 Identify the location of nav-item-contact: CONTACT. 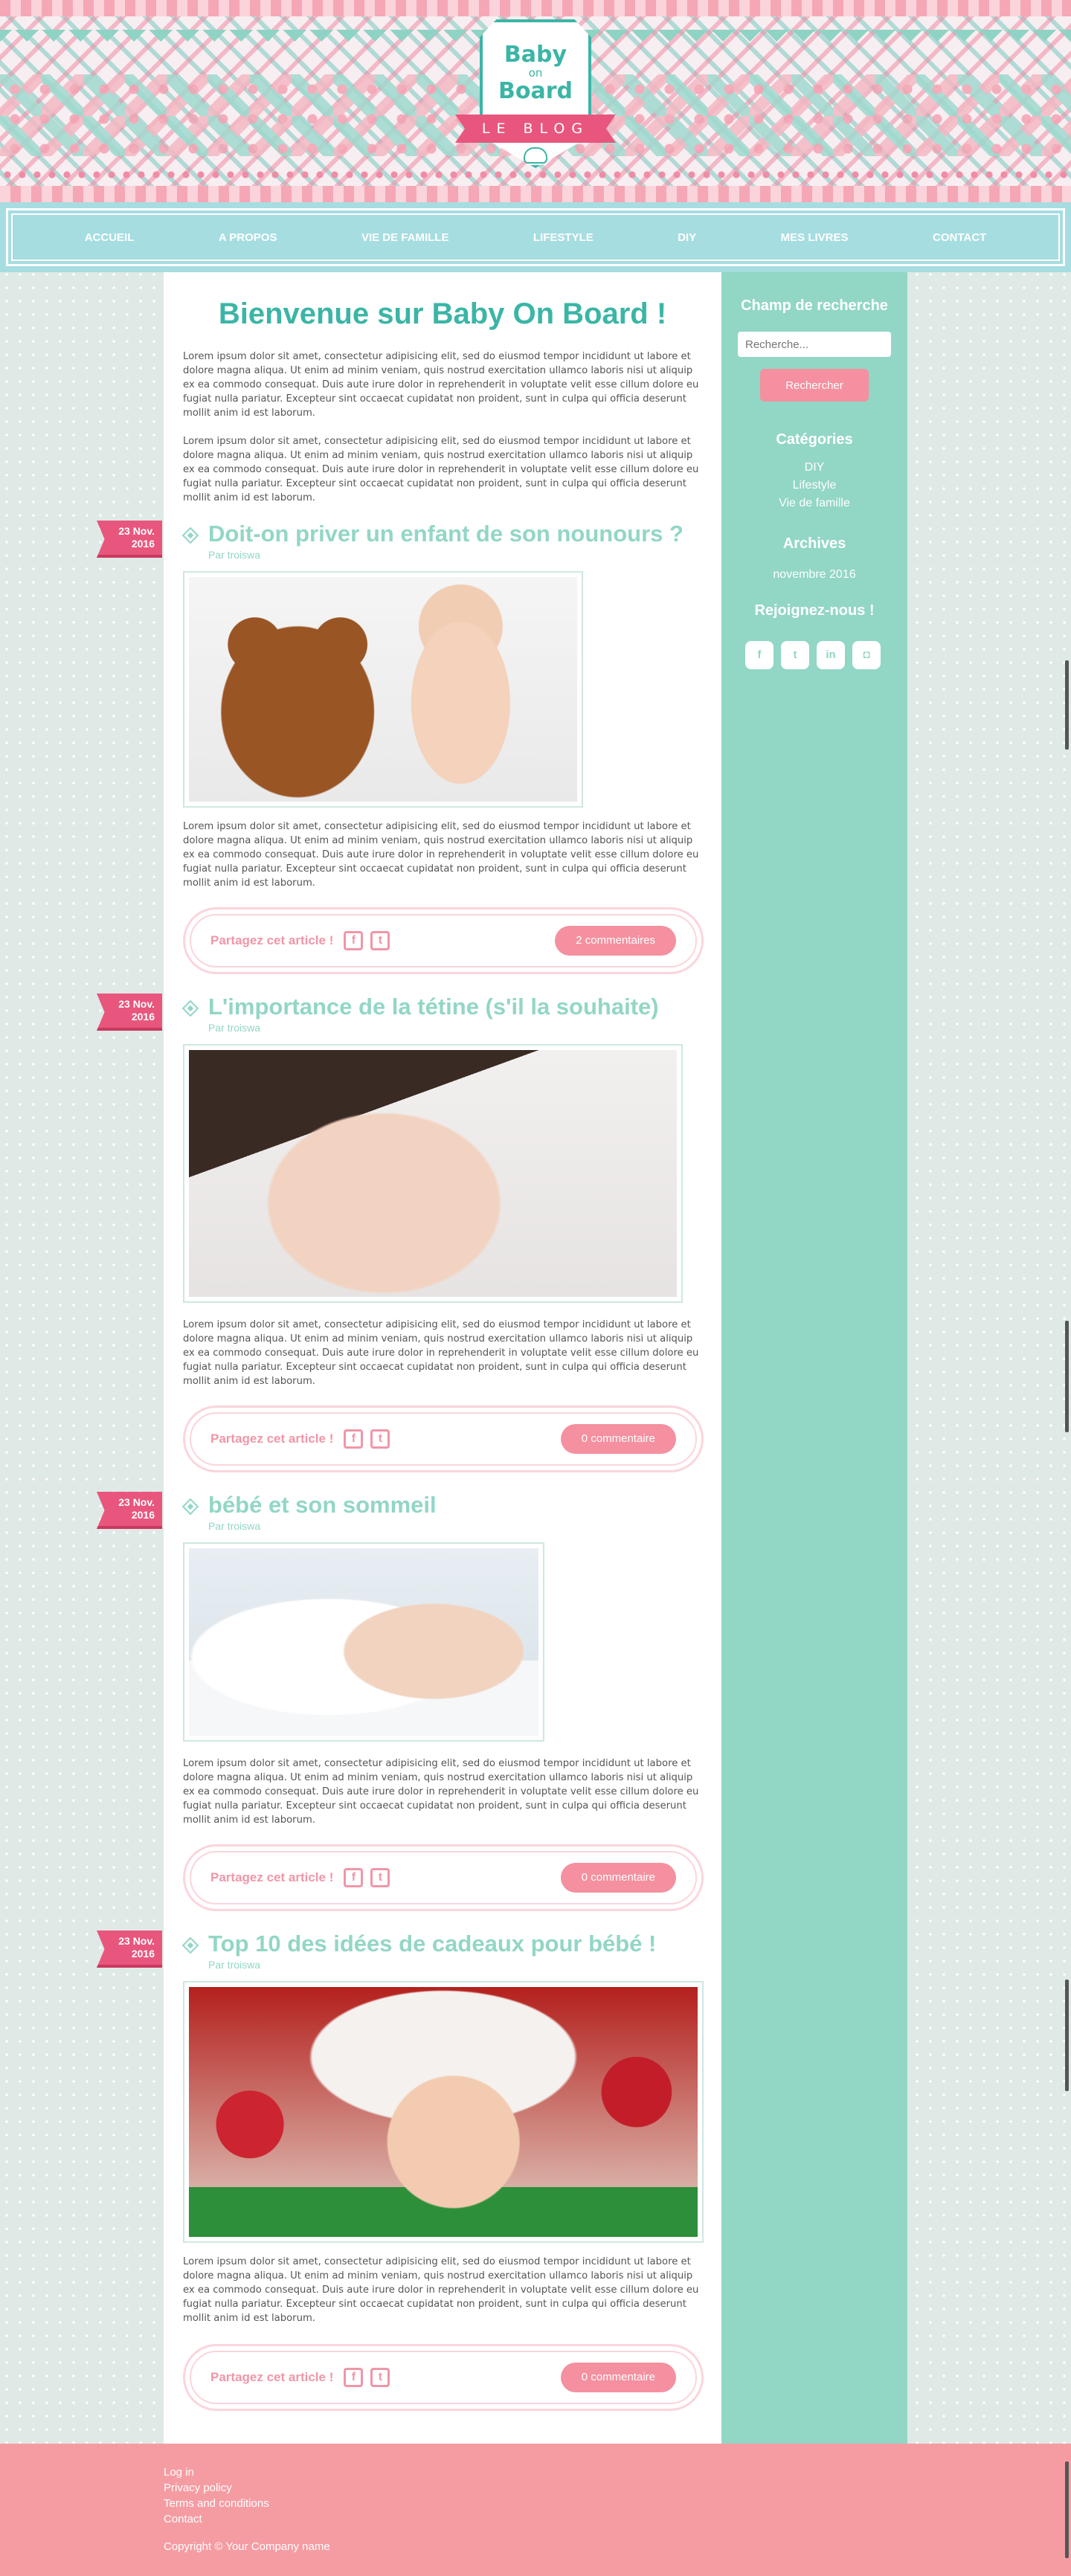
(959, 237).